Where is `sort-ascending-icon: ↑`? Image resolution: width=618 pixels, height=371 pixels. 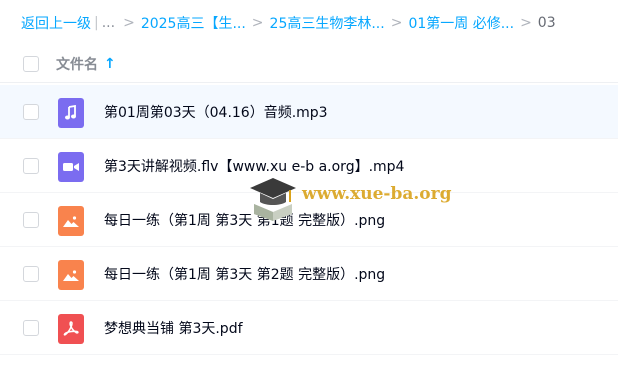 sort-ascending-icon: ↑ is located at coordinates (110, 64).